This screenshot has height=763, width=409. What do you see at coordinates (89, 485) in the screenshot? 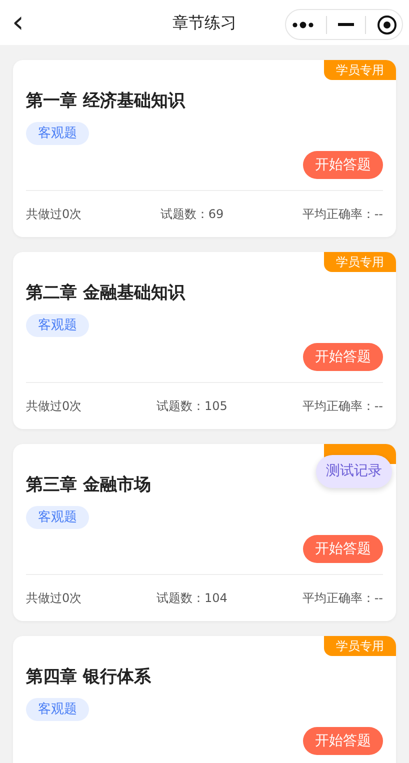
I see `chapter-title: 第三章 金融市场` at bounding box center [89, 485].